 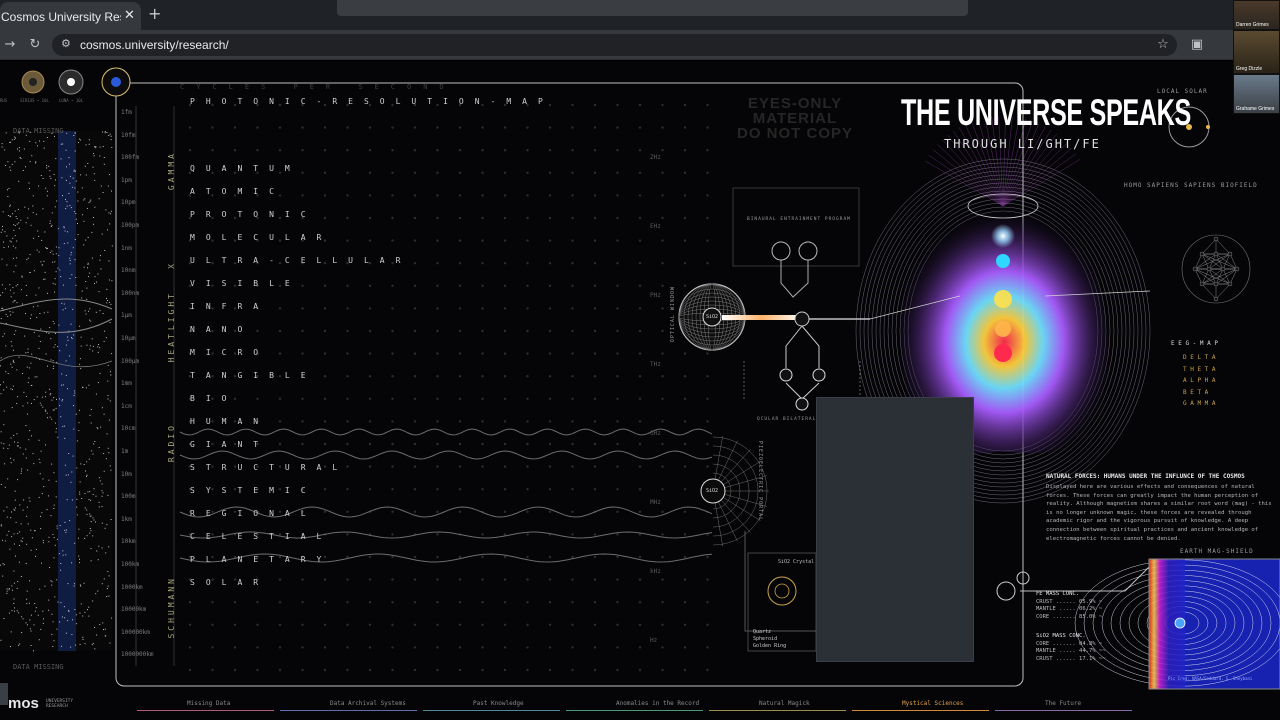 What do you see at coordinates (253, 513) in the screenshot?
I see `resolution-row-label: REGIONAL` at bounding box center [253, 513].